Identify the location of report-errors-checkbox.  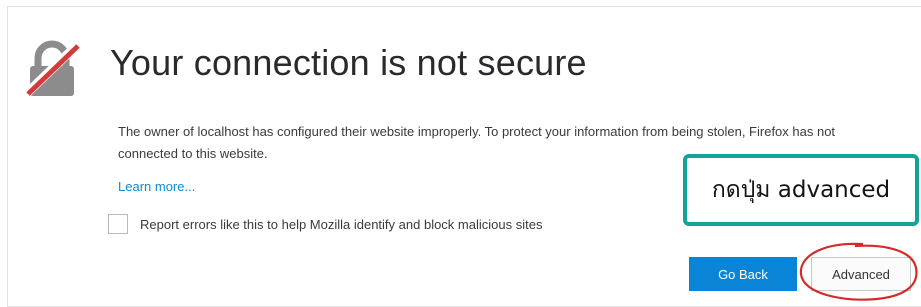
(118, 224).